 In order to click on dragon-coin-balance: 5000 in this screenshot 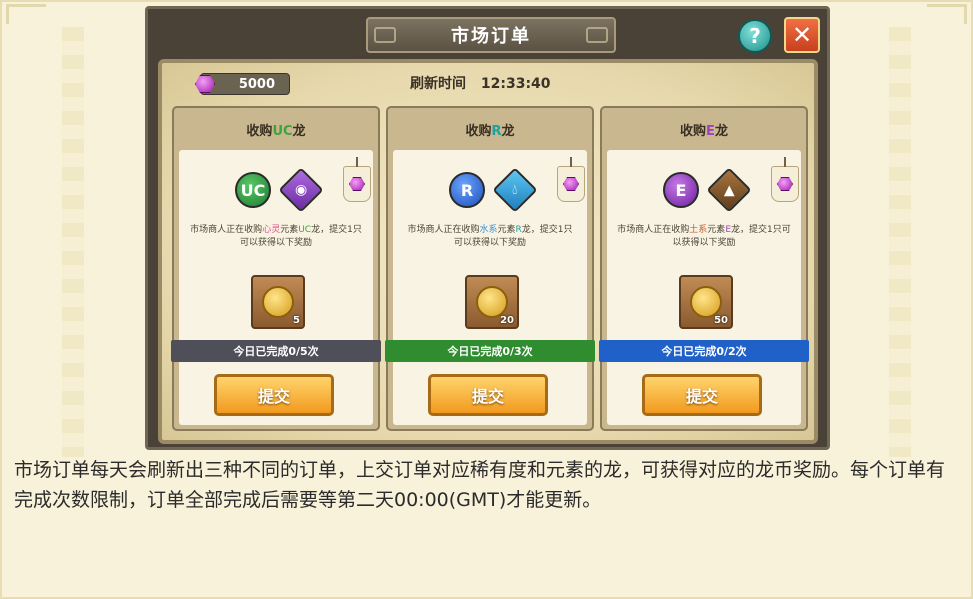, I will do `click(242, 84)`.